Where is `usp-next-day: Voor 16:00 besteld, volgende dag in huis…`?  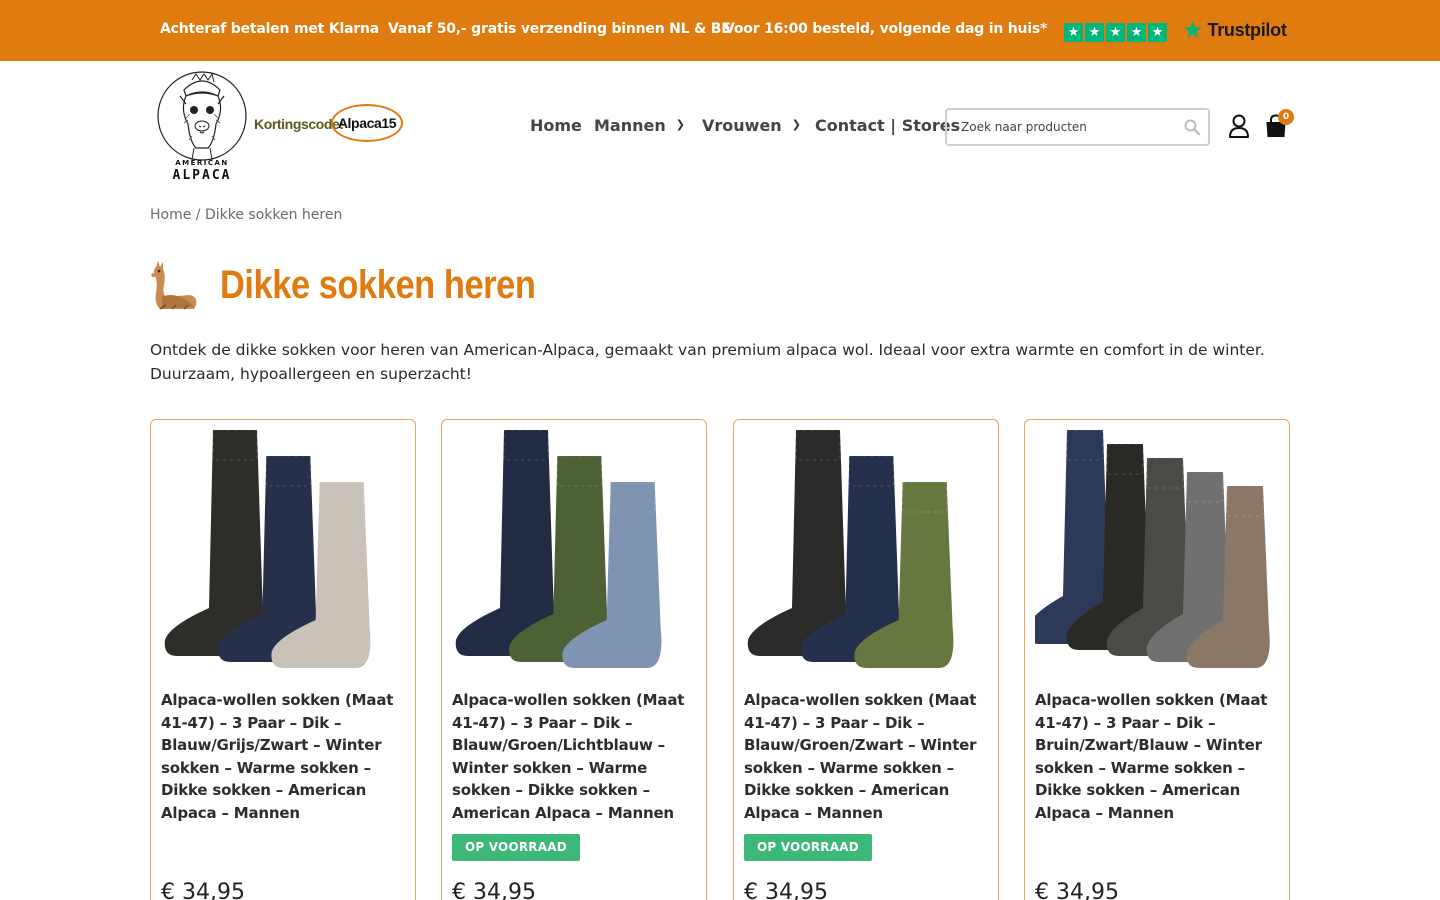 usp-next-day: Voor 16:00 besteld, volgende dag in huis… is located at coordinates (886, 29).